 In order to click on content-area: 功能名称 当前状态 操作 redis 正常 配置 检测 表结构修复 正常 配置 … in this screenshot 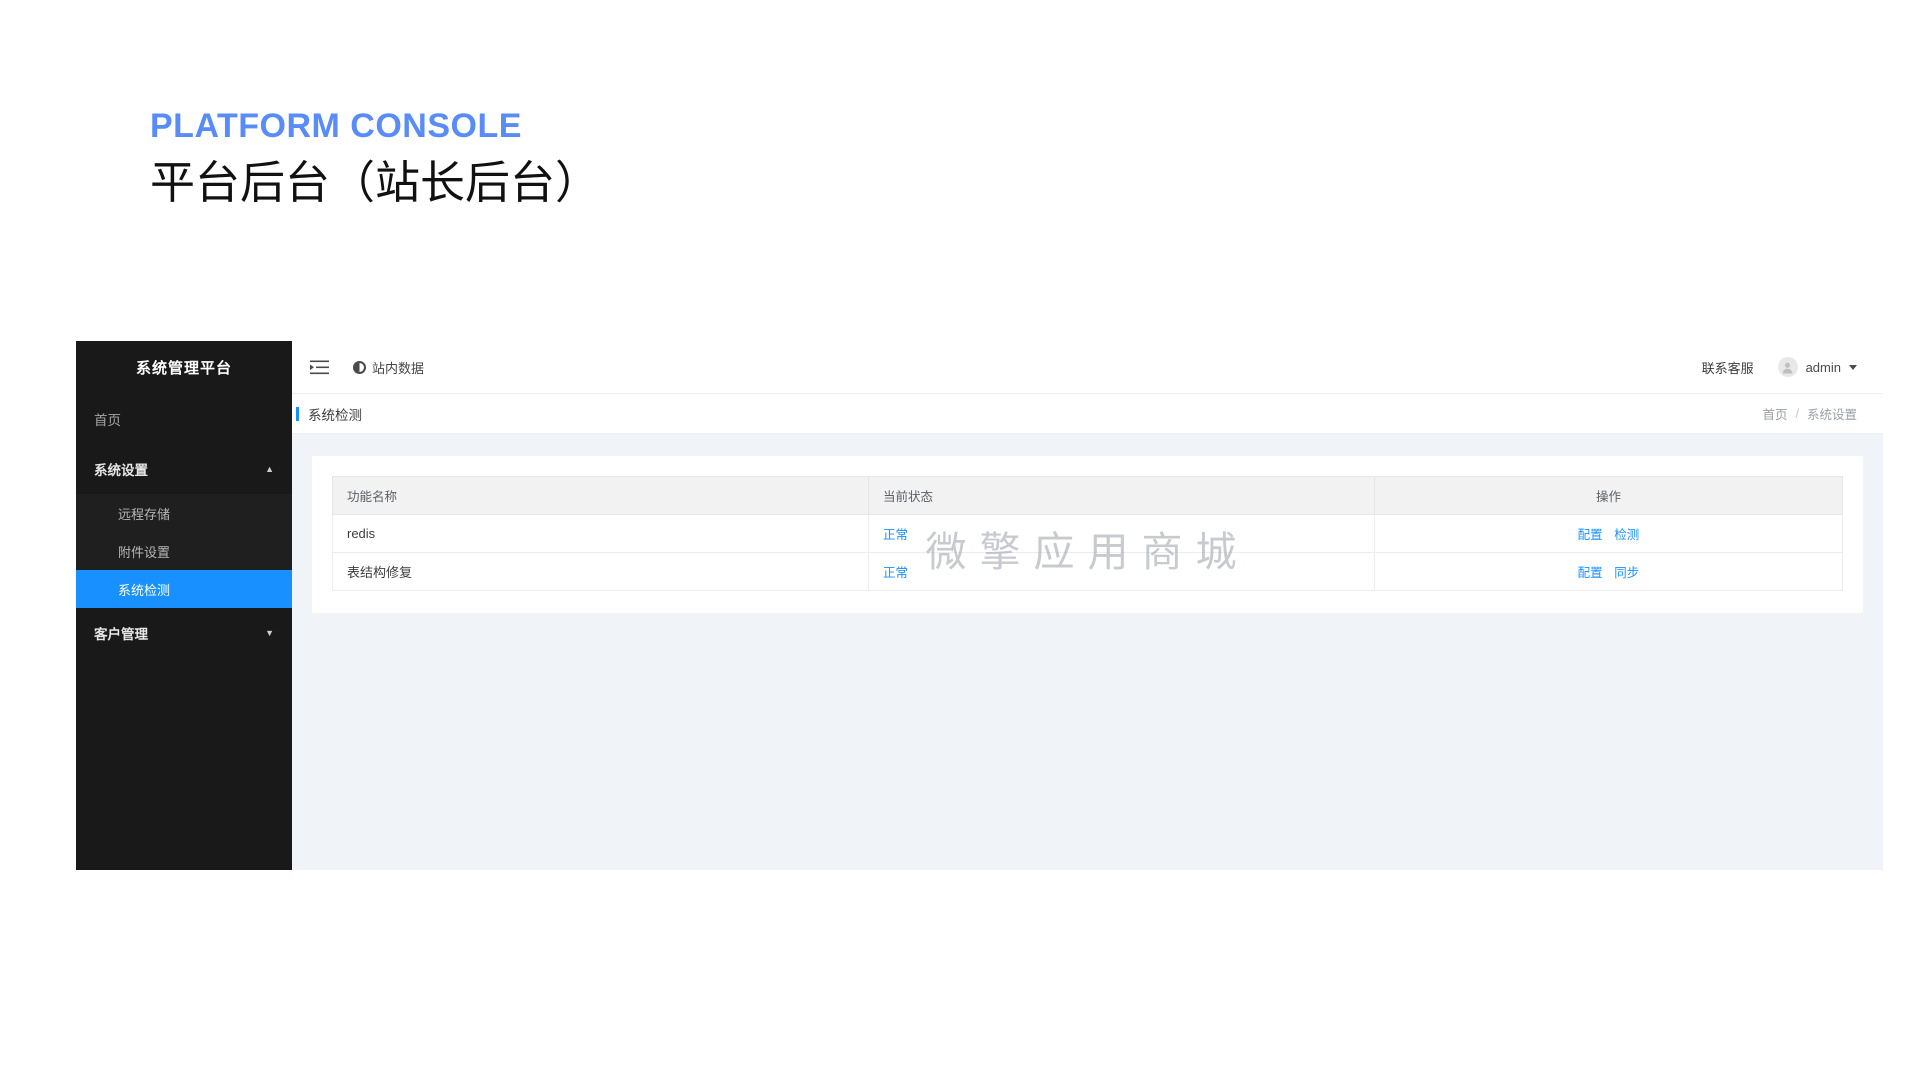, I will do `click(1087, 523)`.